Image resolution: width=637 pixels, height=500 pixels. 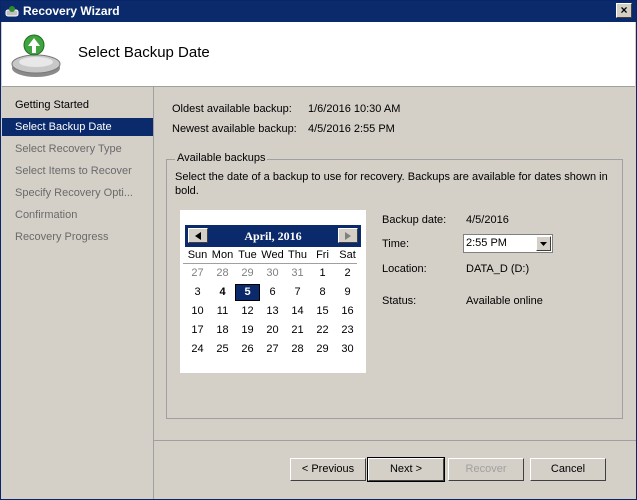 What do you see at coordinates (234, 129) in the screenshot?
I see `newest-backup-label: Newest available backup:` at bounding box center [234, 129].